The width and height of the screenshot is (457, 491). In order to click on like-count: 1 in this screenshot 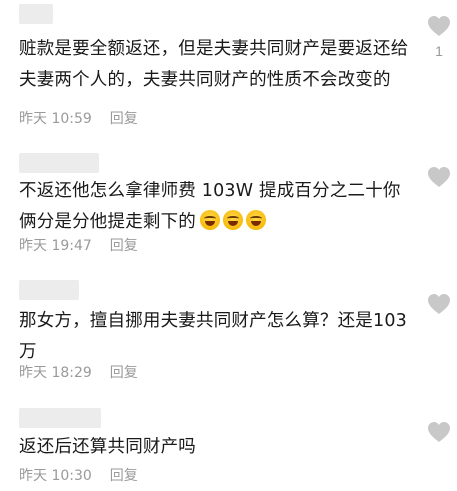, I will do `click(439, 51)`.